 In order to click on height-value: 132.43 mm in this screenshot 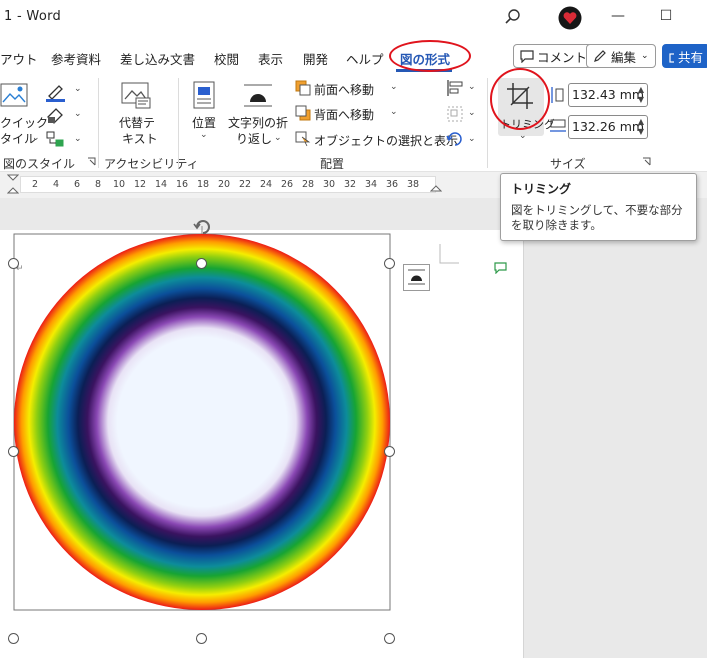, I will do `click(608, 94)`.